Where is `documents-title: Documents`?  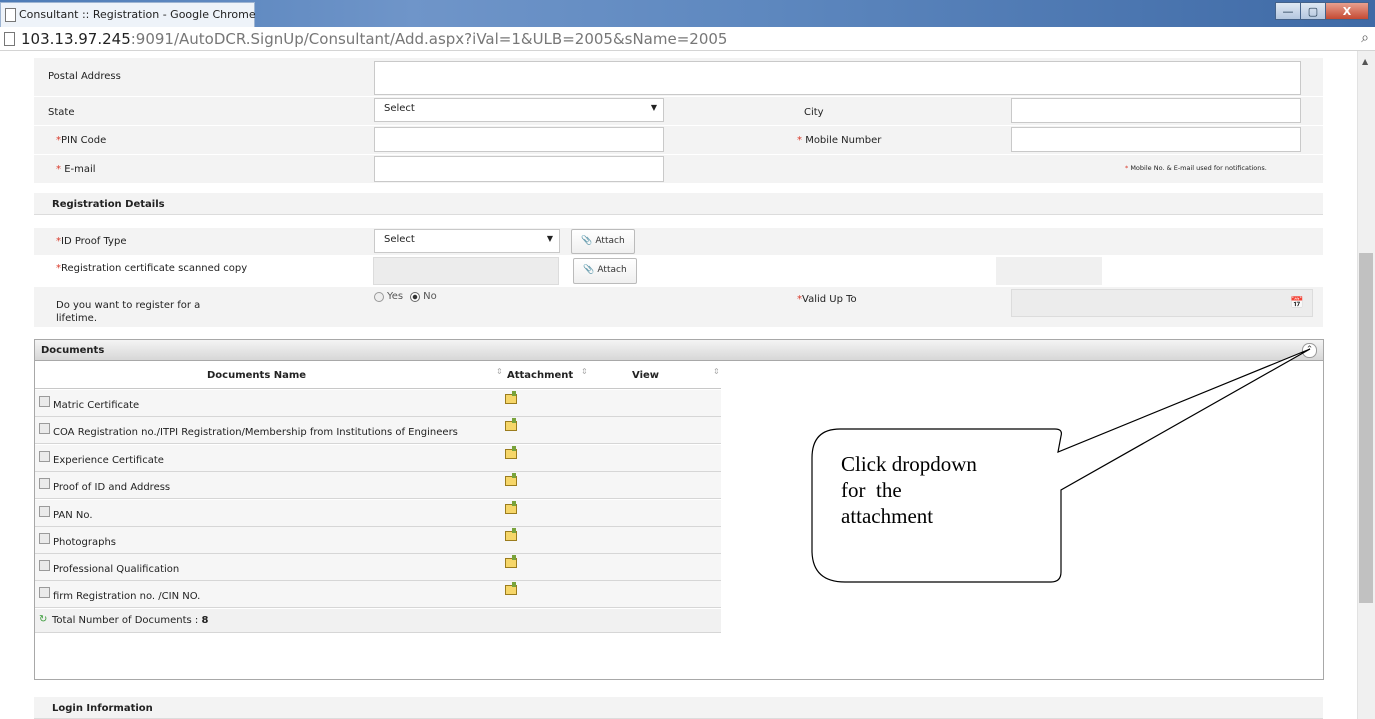
documents-title: Documents is located at coordinates (73, 350).